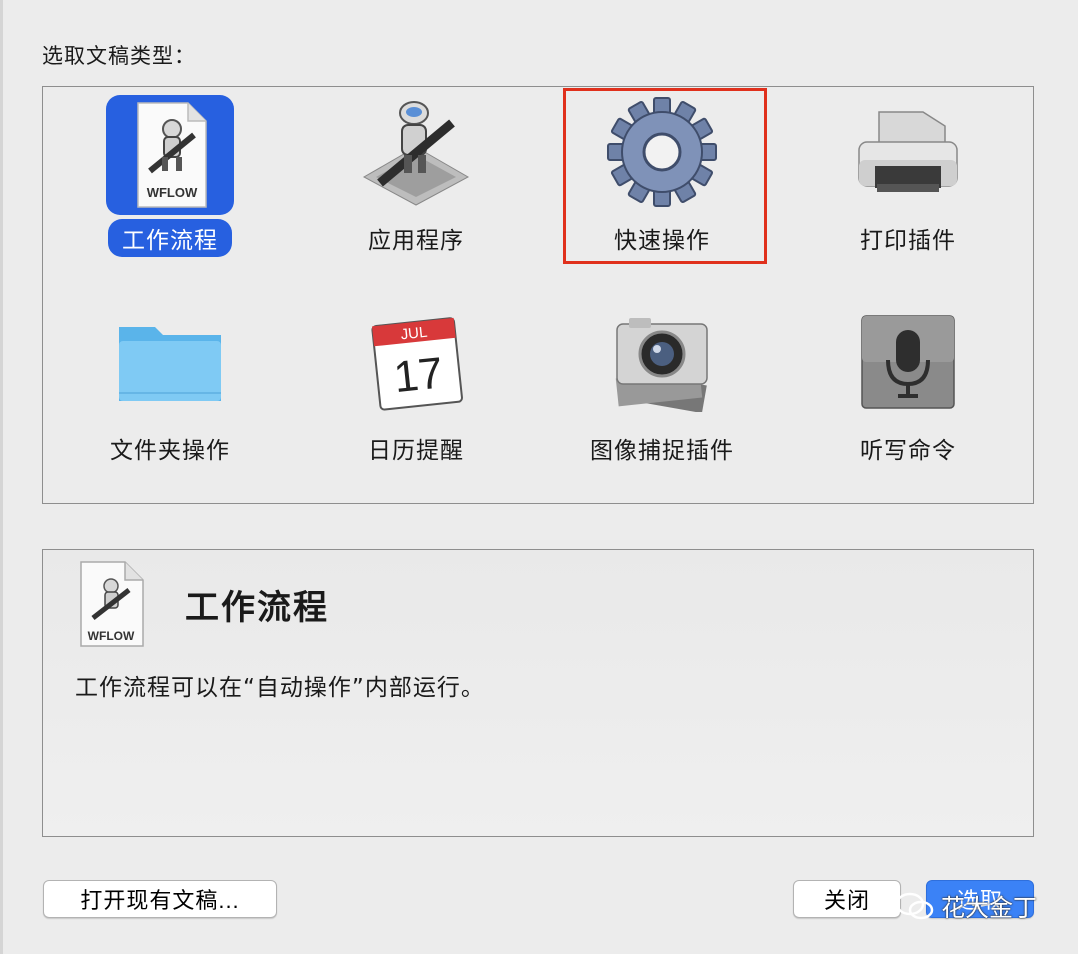  I want to click on tile-folder-action: 文件夹操作, so click(170, 396).